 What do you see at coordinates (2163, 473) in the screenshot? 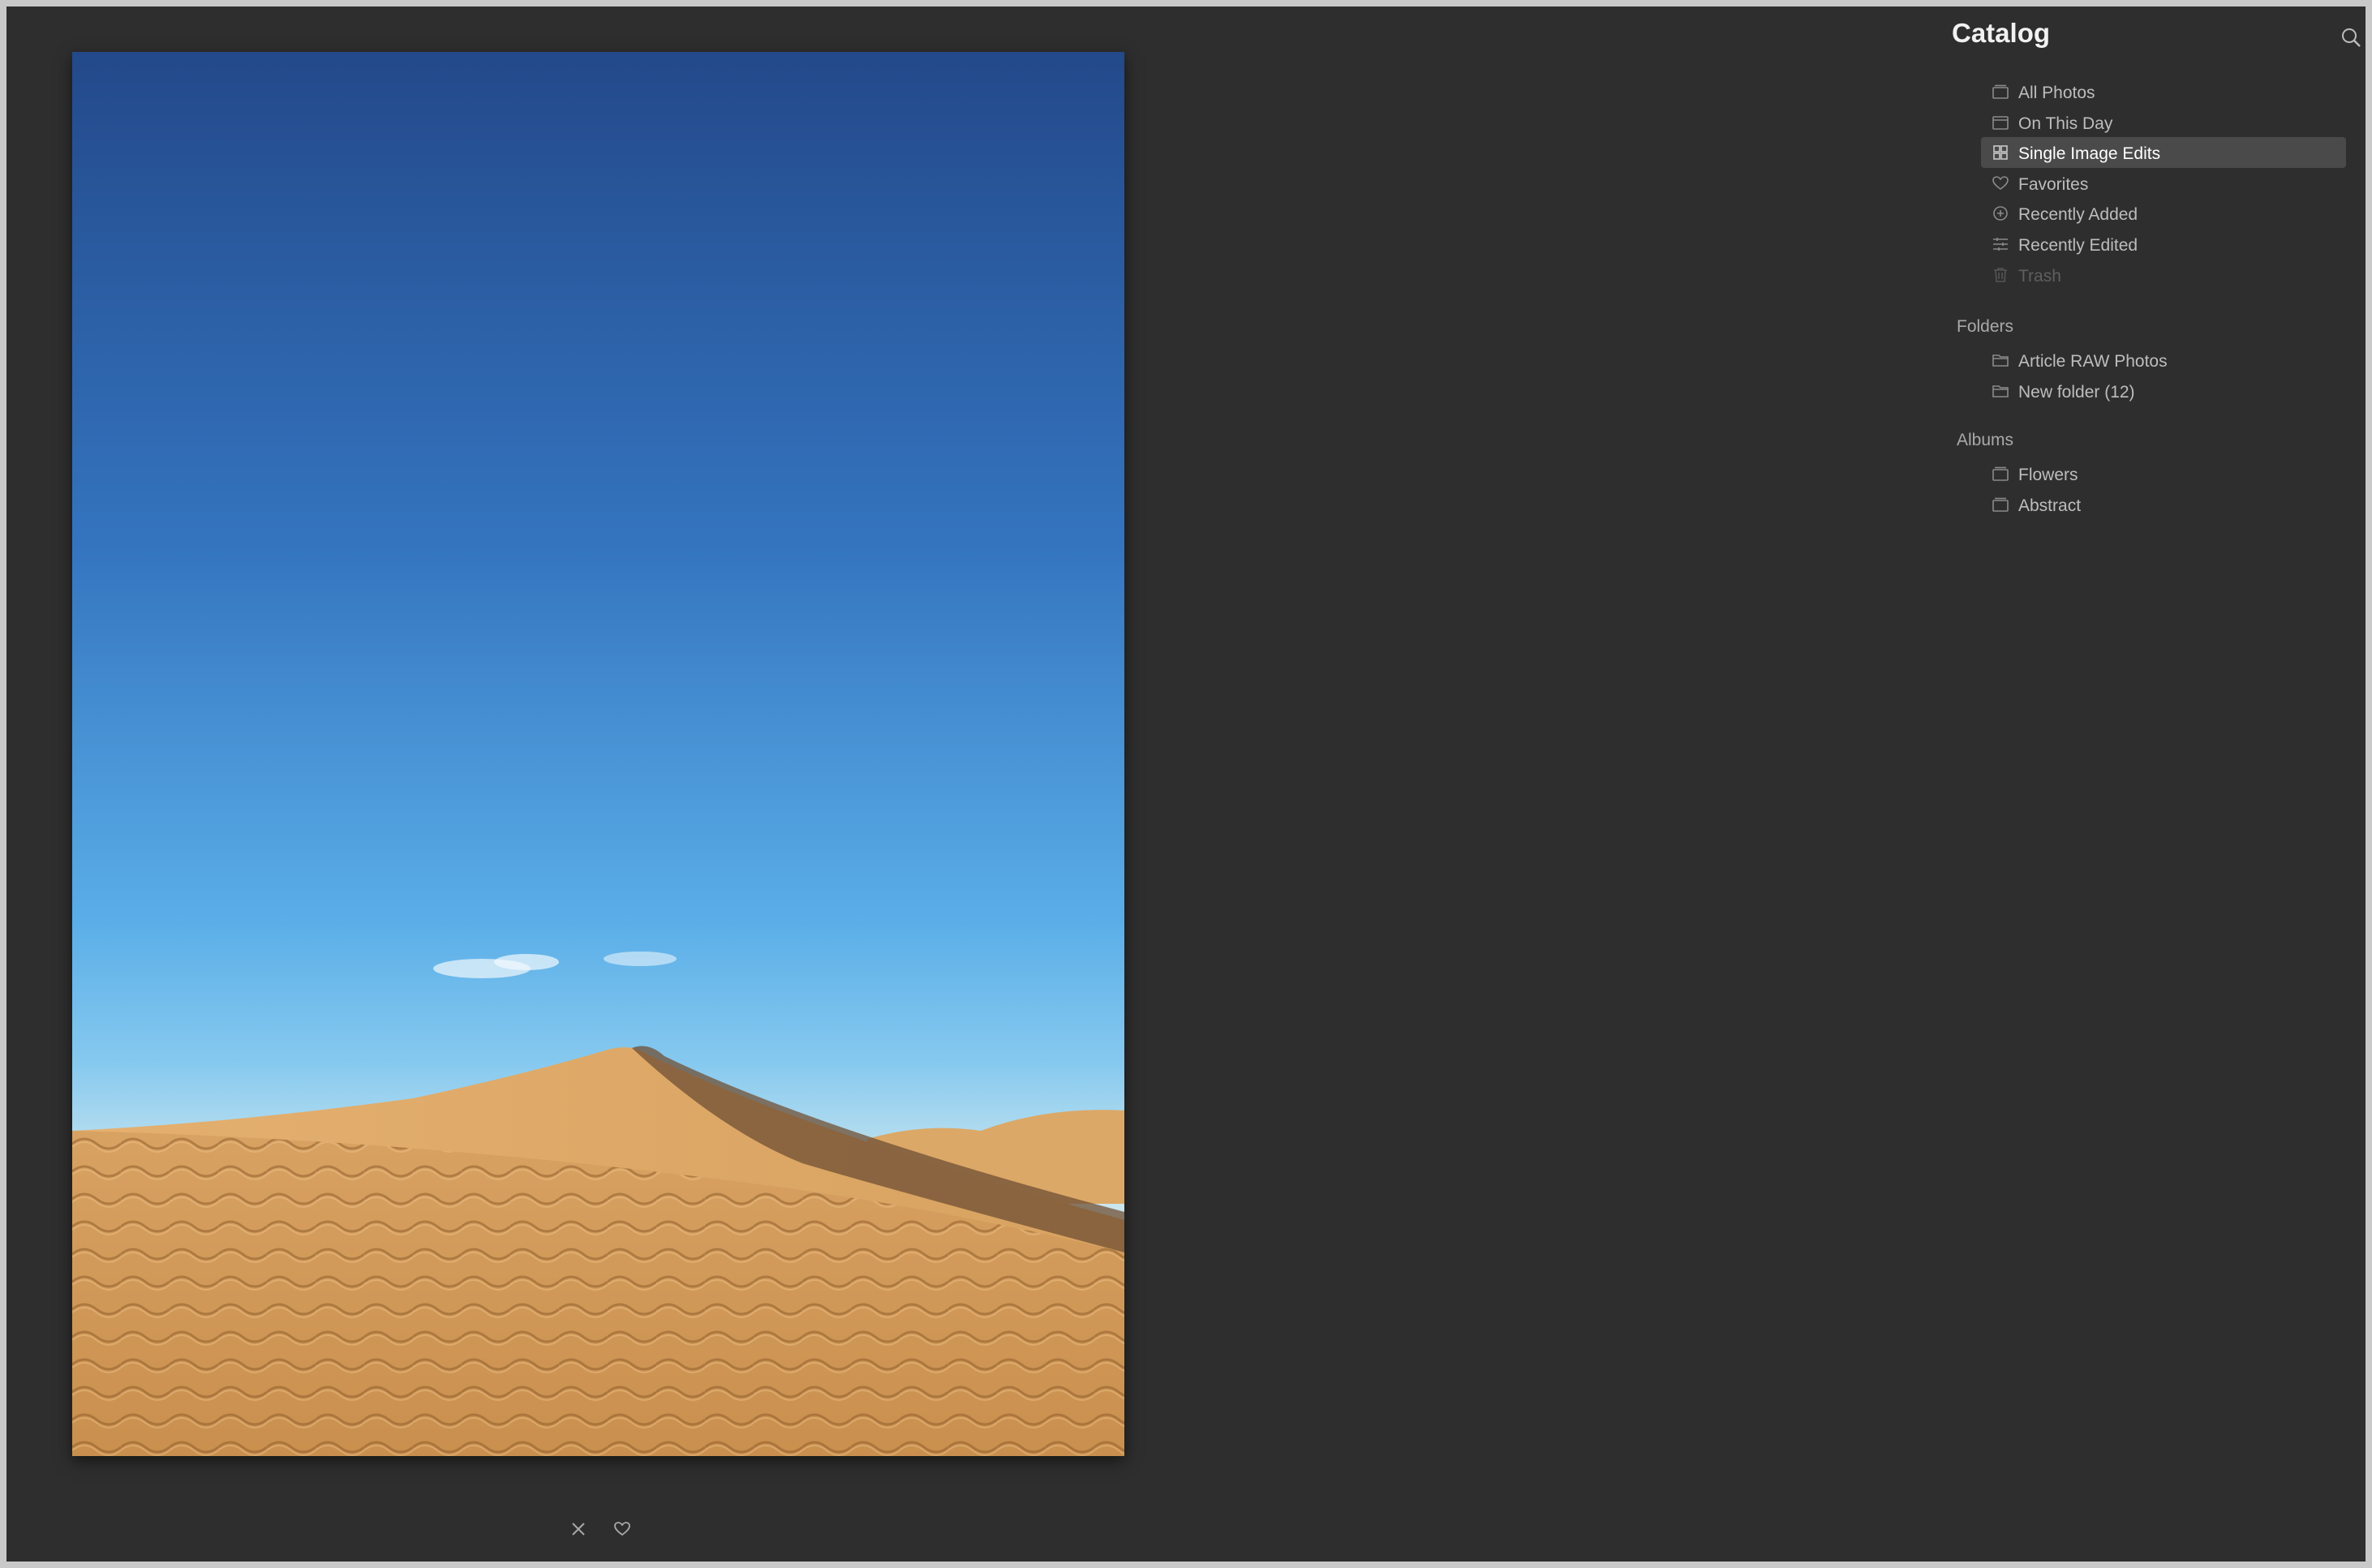
I see `album-item-flowers: Flowers` at bounding box center [2163, 473].